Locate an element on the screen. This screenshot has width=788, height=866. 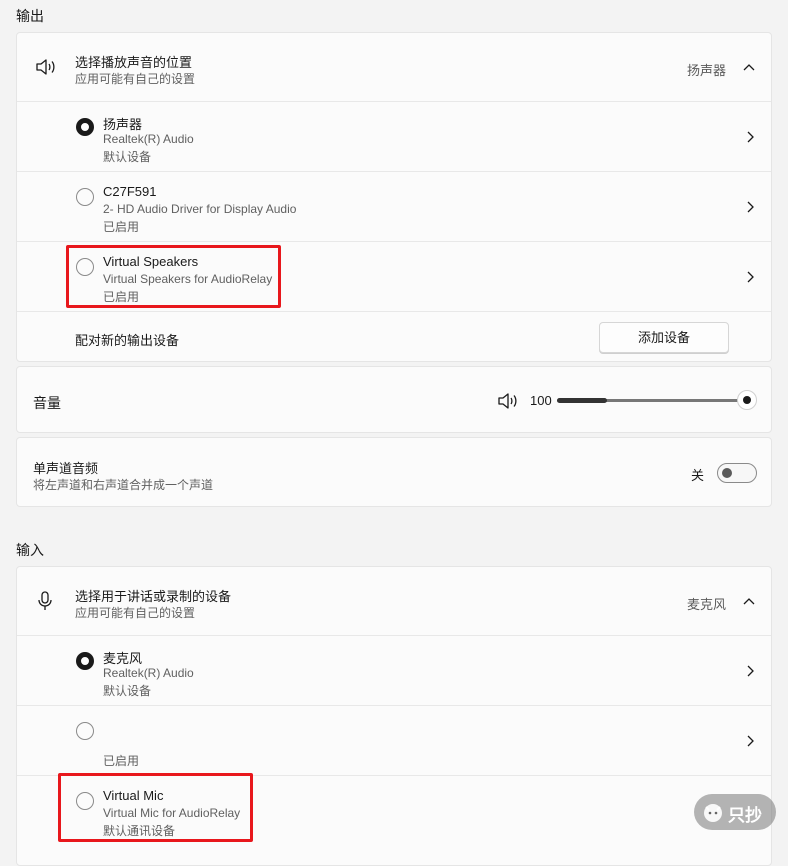
input-device-item: 麦克风 Realtek(R) Audio 默认设备 is located at coordinates (394, 670).